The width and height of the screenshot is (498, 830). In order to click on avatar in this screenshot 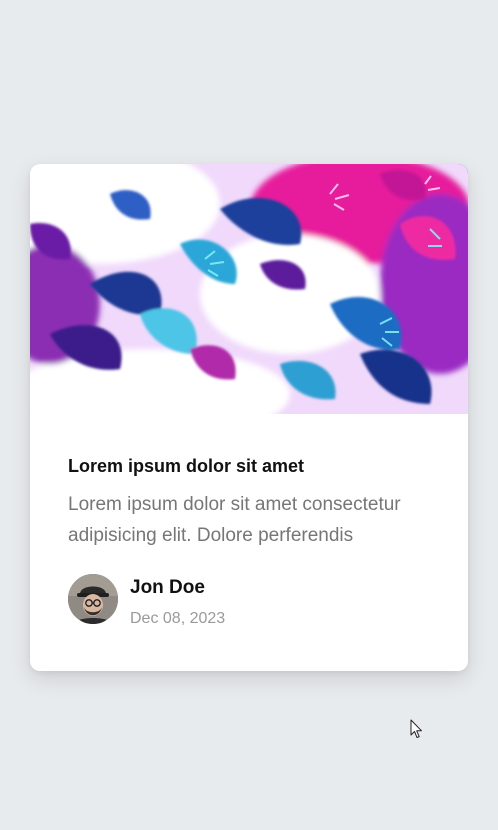, I will do `click(93, 599)`.